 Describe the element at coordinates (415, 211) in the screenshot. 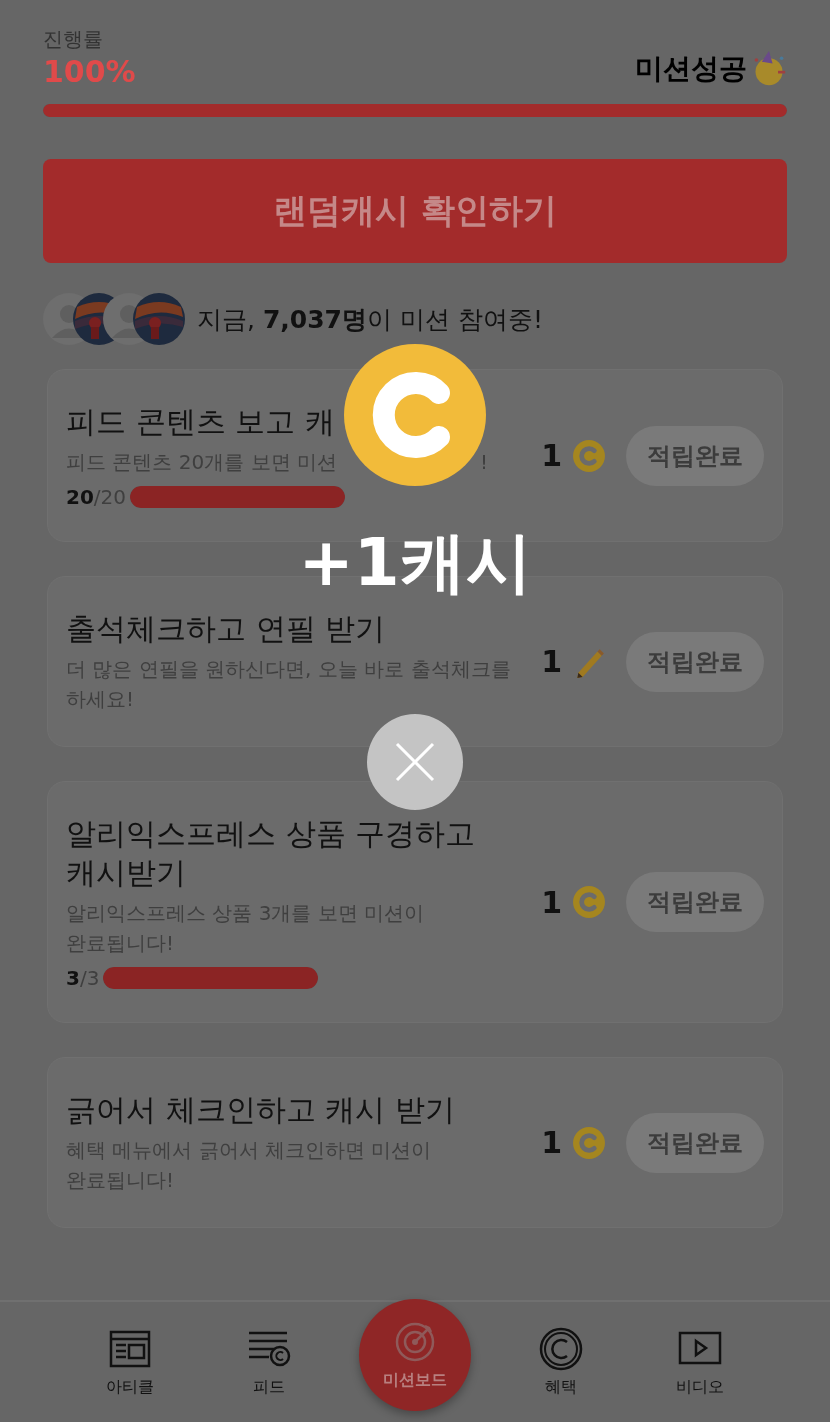

I see `random-cash-button: 랜덤캐시 확인하기` at that location.